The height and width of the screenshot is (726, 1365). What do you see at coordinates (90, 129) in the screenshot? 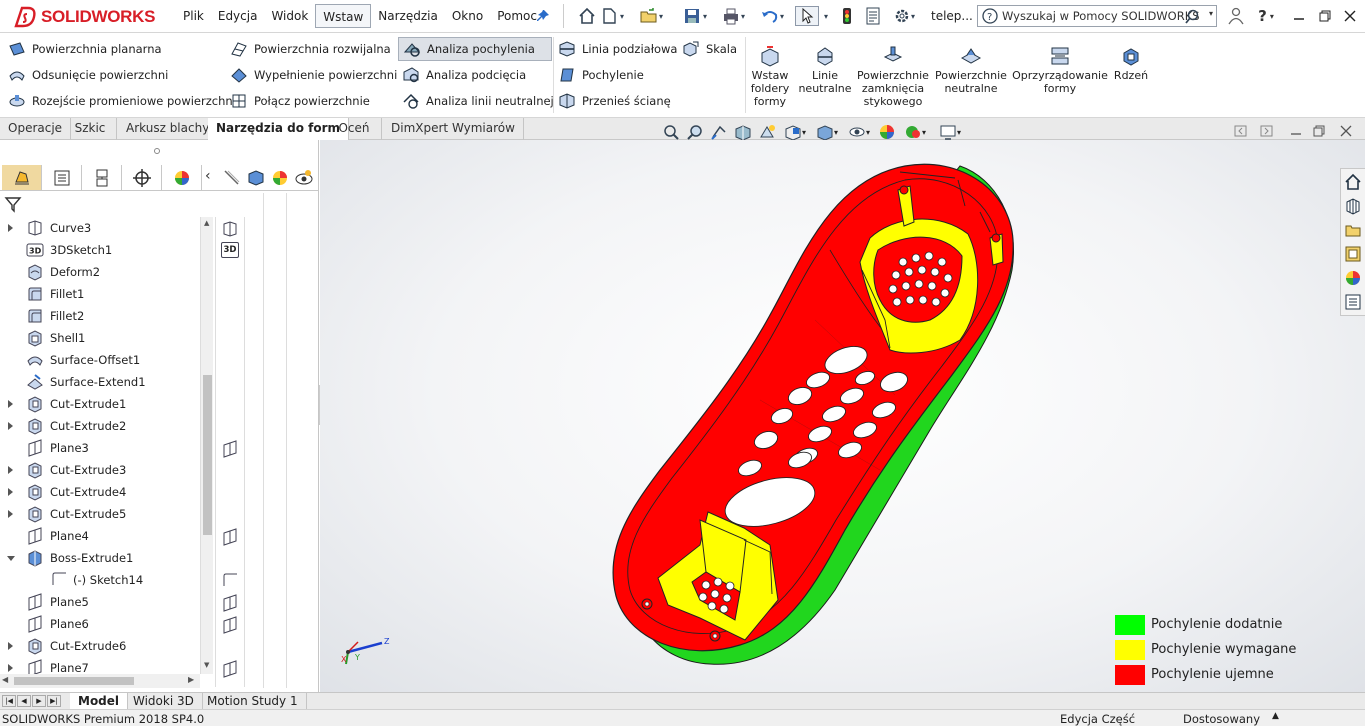
I see `tab-szkic: Szkic` at bounding box center [90, 129].